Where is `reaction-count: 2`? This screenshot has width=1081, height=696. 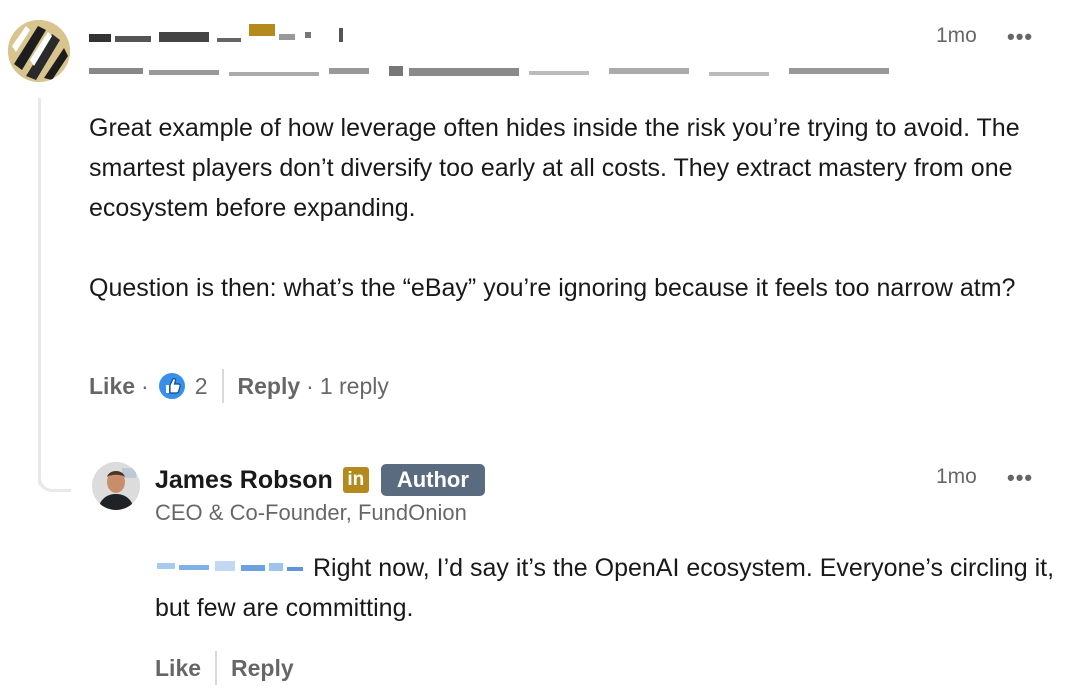 reaction-count: 2 is located at coordinates (201, 386).